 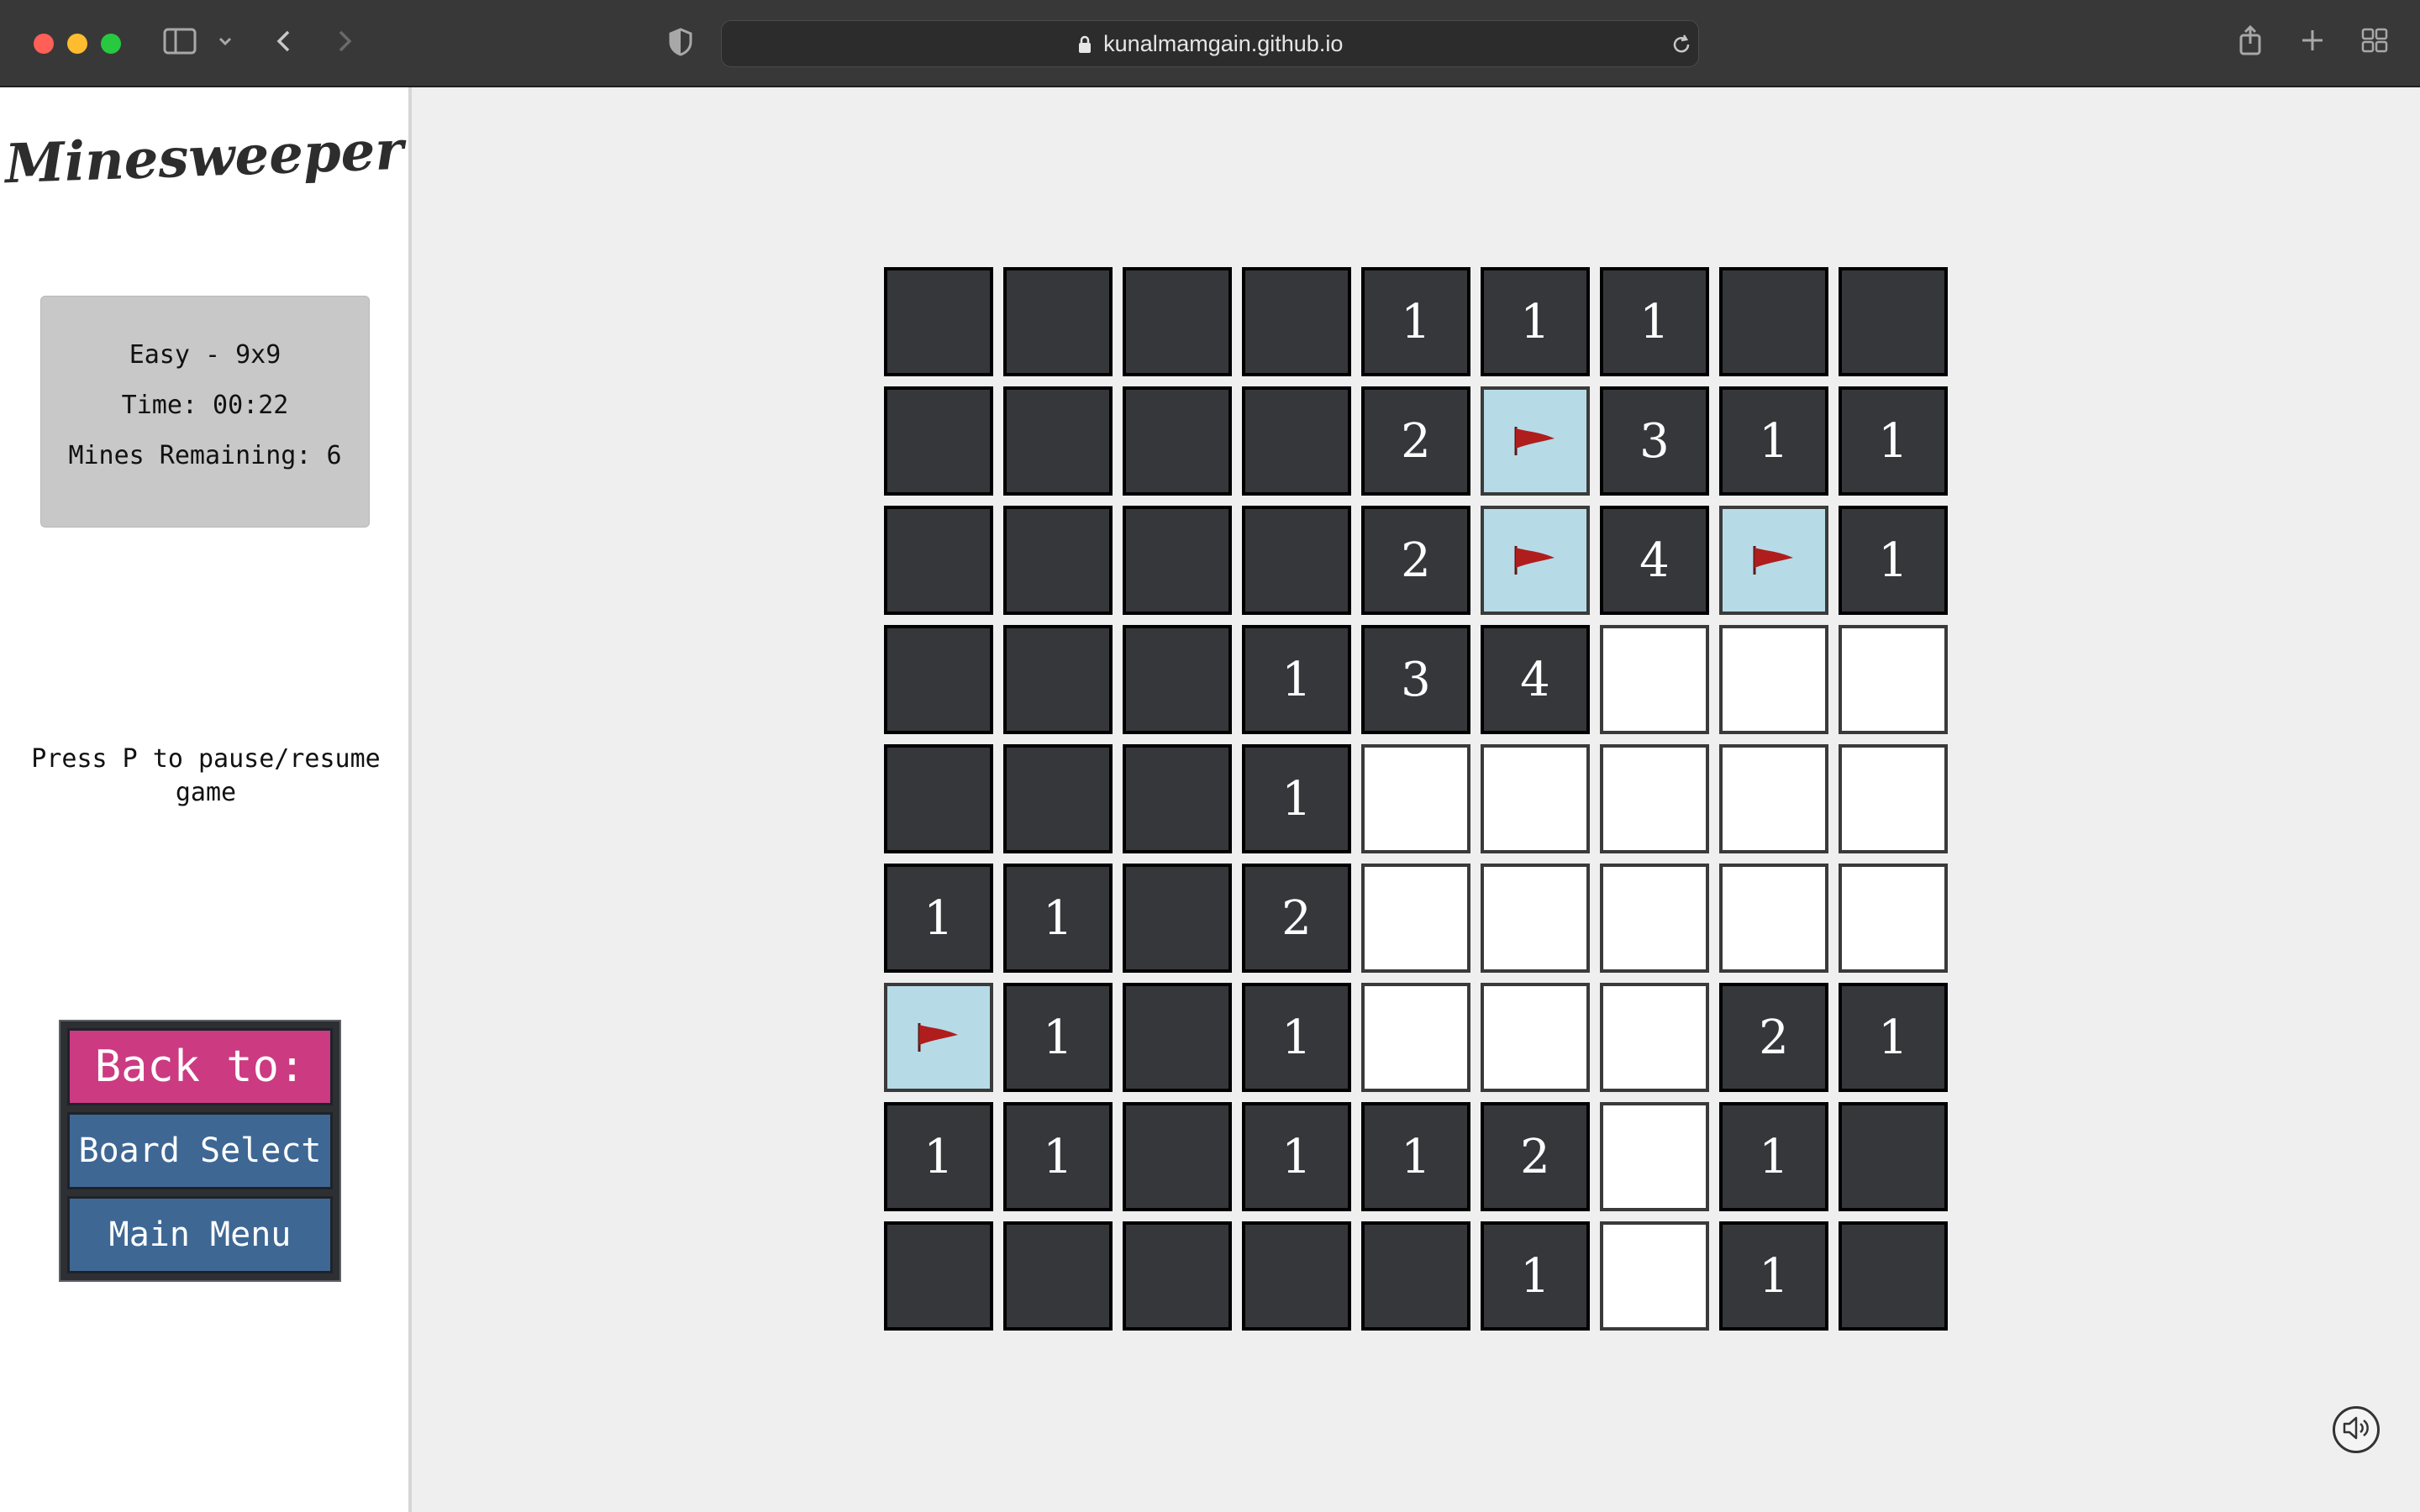 What do you see at coordinates (77, 44) in the screenshot?
I see `minimize-window-button` at bounding box center [77, 44].